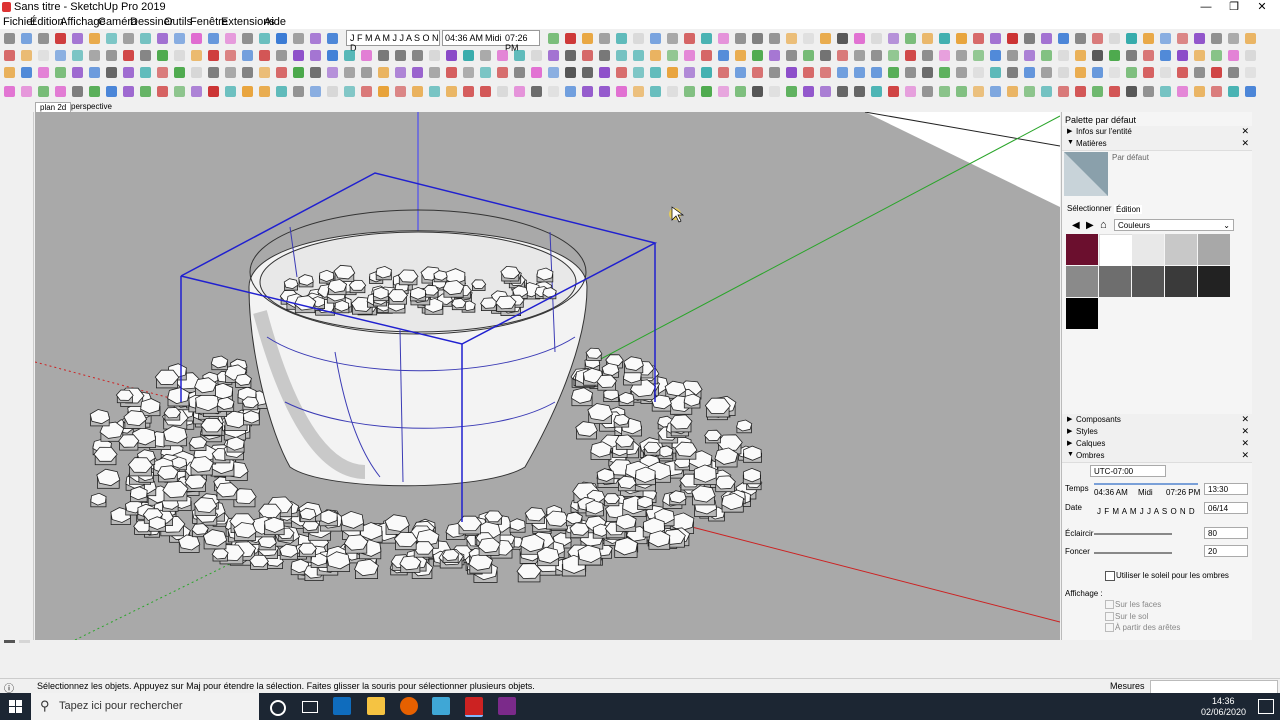 This screenshot has height=720, width=1280. What do you see at coordinates (1174, 225) in the screenshot?
I see `library-select: Couleurs ⌄` at bounding box center [1174, 225].